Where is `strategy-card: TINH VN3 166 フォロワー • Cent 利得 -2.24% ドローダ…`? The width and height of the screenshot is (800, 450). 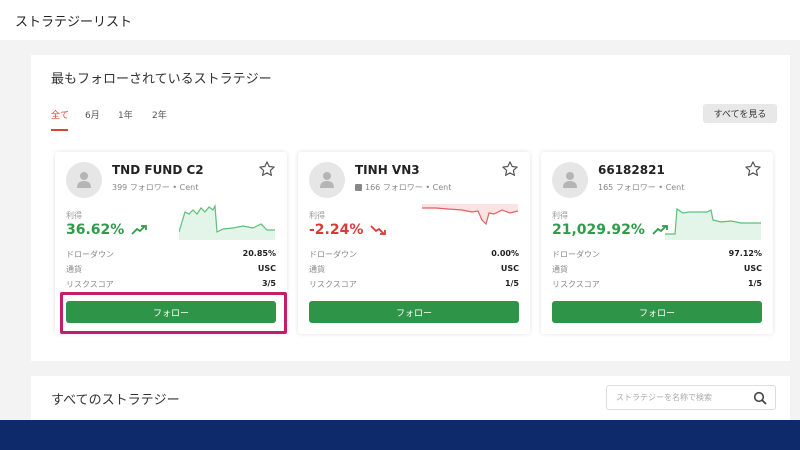
strategy-card: TINH VN3 166 フォロワー • Cent 利得 -2.24% ドローダ… is located at coordinates (414, 243).